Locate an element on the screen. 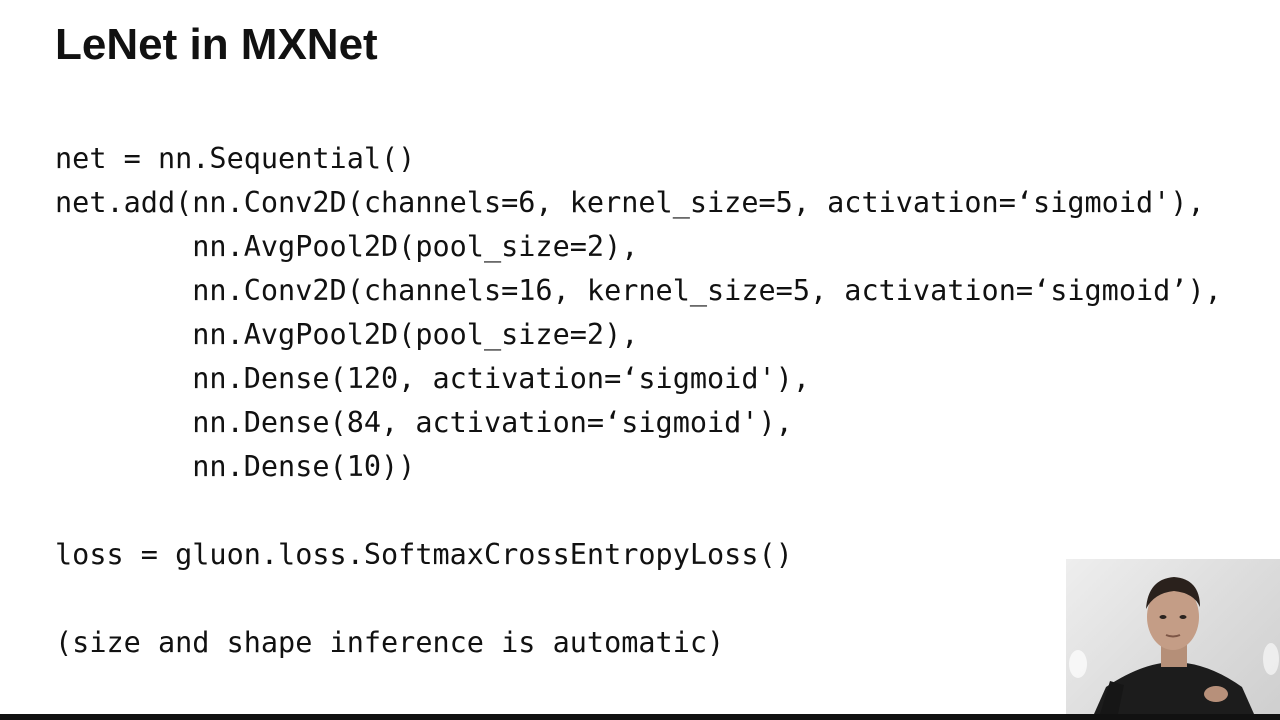  code-line: net = nn.Sequential() is located at coordinates (235, 158).